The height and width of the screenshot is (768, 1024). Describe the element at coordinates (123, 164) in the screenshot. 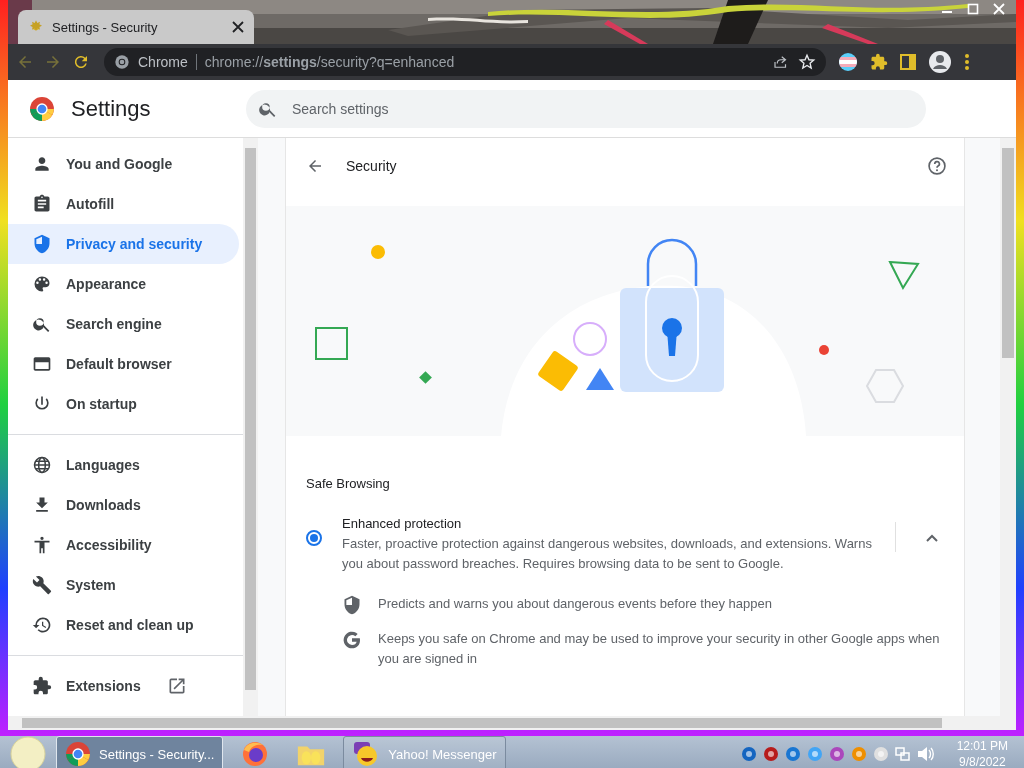

I see `sidebar-item: You and Google` at that location.